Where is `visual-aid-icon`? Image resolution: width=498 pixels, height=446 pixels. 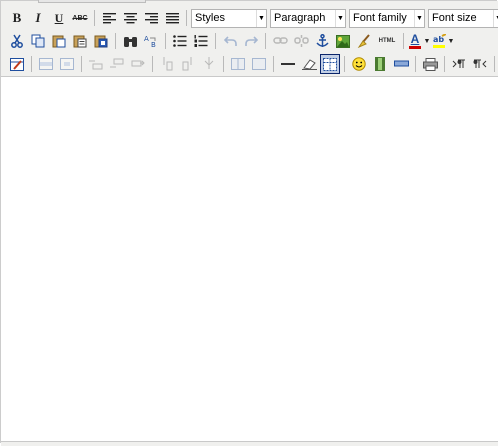
visual-aid-icon is located at coordinates (330, 64).